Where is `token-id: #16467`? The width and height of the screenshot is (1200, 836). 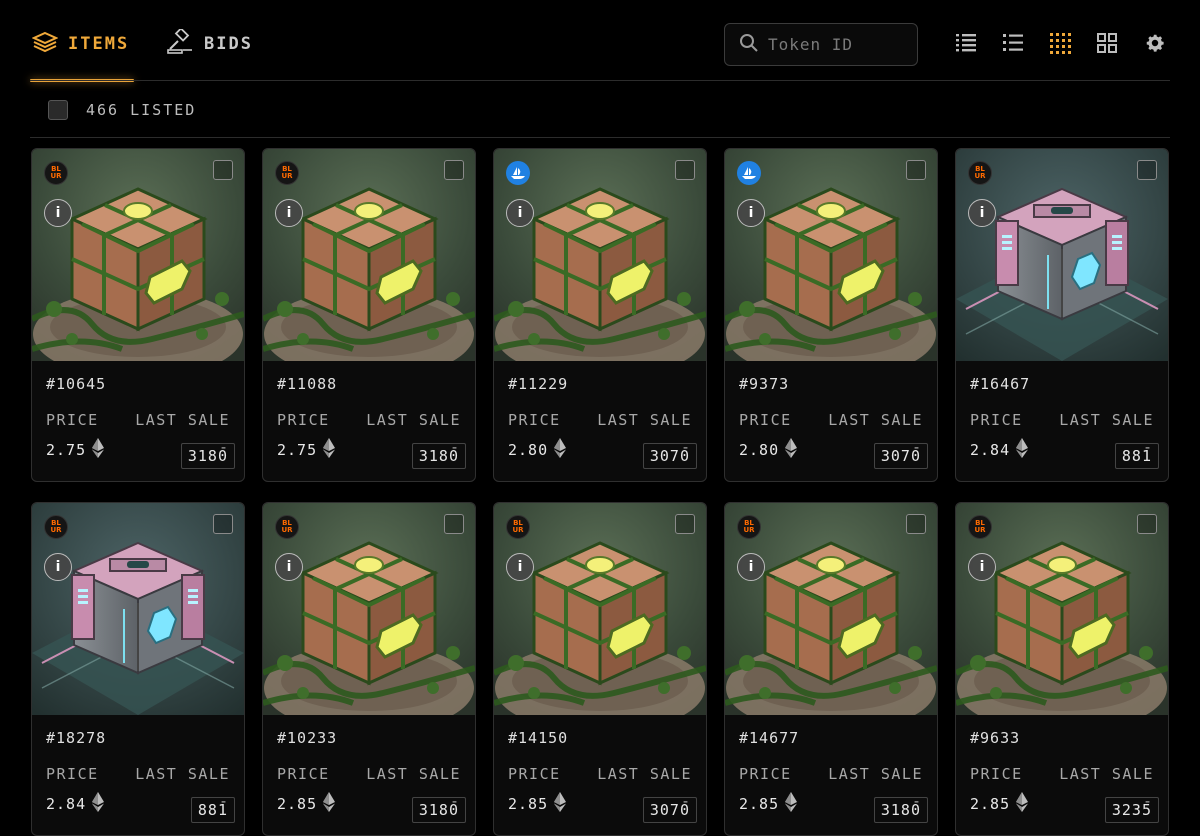
token-id: #16467 is located at coordinates (1000, 384).